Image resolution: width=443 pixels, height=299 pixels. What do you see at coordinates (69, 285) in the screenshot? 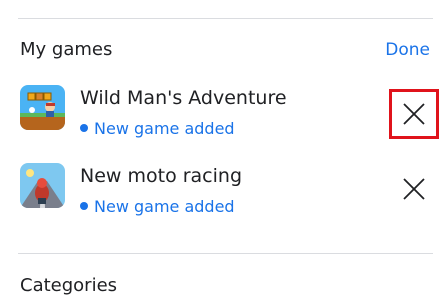
I see `categories-heading: Categories` at bounding box center [69, 285].